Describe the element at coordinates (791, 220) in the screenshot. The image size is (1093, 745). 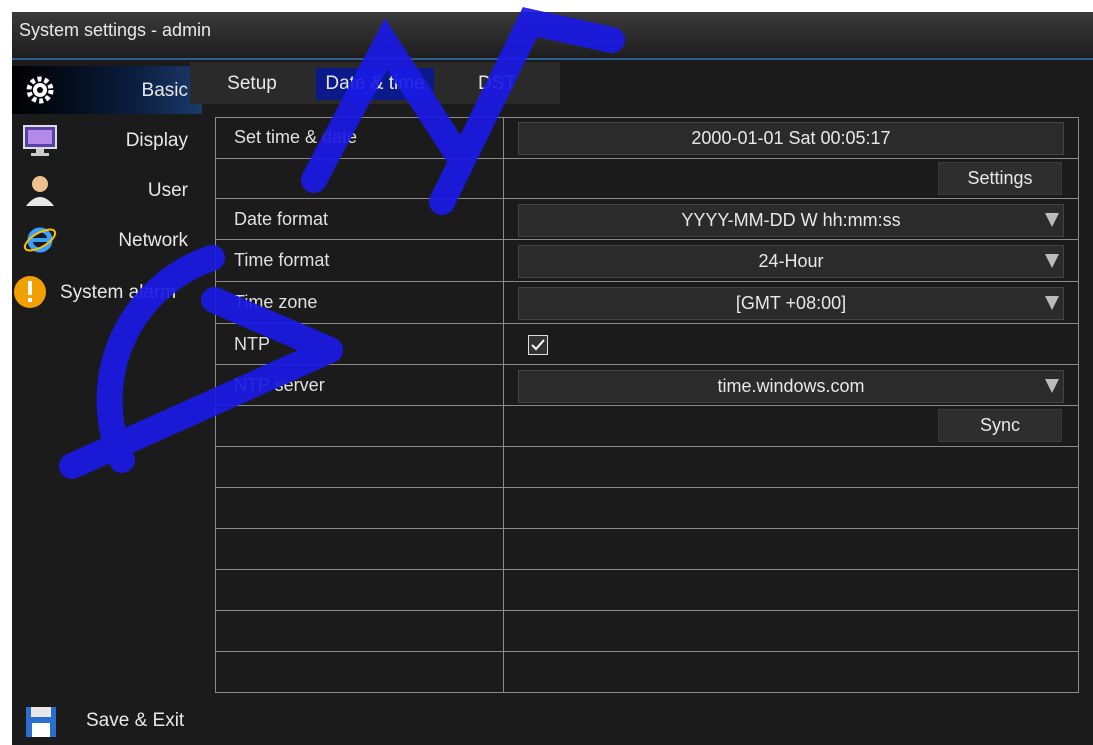
I see `date-format-select: YYYY-MM-DD W hh:mm:ss` at that location.